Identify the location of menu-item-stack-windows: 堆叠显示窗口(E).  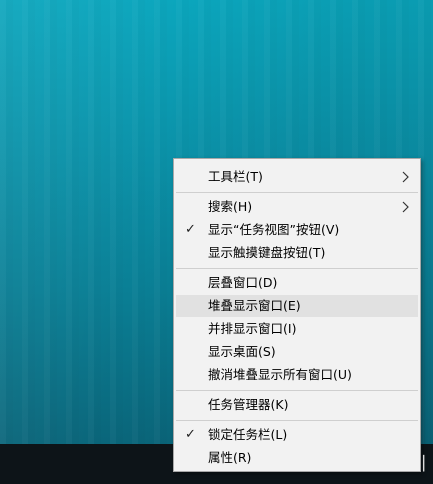
(297, 306).